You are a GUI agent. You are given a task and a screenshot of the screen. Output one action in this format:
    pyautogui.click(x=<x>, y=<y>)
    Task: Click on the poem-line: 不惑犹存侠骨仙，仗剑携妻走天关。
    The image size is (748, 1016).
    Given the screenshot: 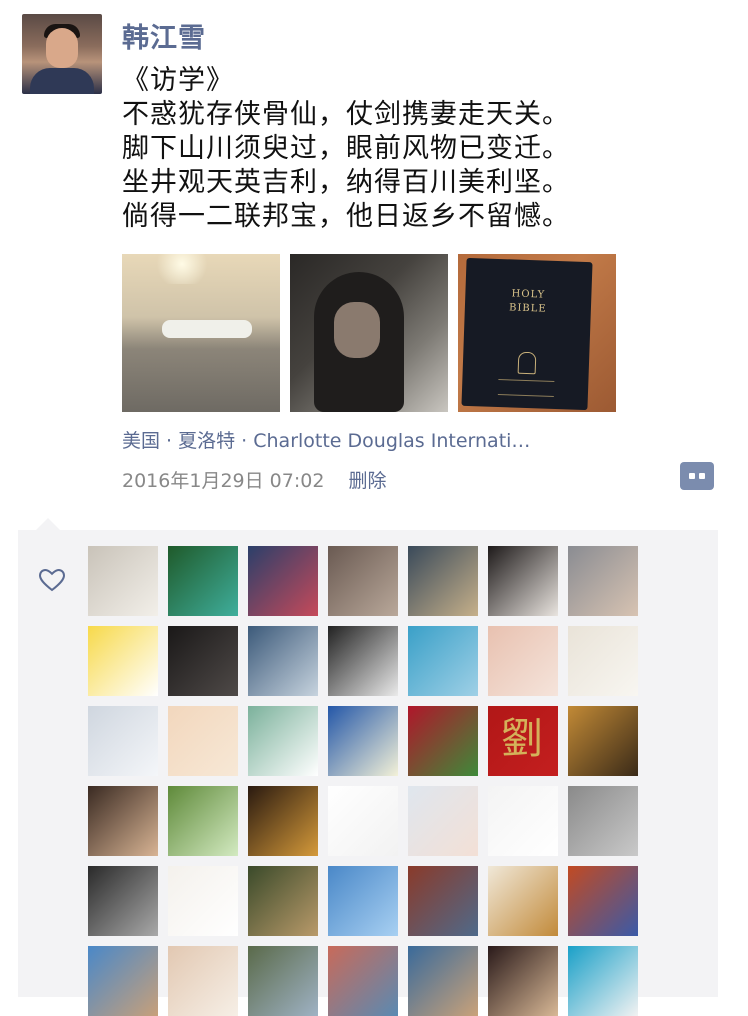 What is the action you would take?
    pyautogui.click(x=346, y=114)
    